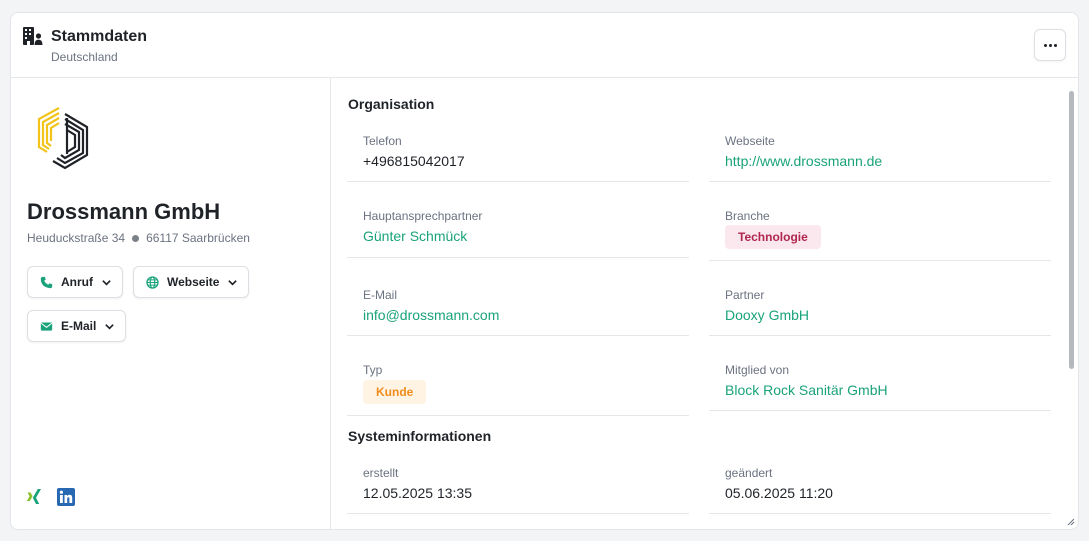 The height and width of the screenshot is (541, 1089). Describe the element at coordinates (750, 141) in the screenshot. I see `field-label: Webseite` at that location.